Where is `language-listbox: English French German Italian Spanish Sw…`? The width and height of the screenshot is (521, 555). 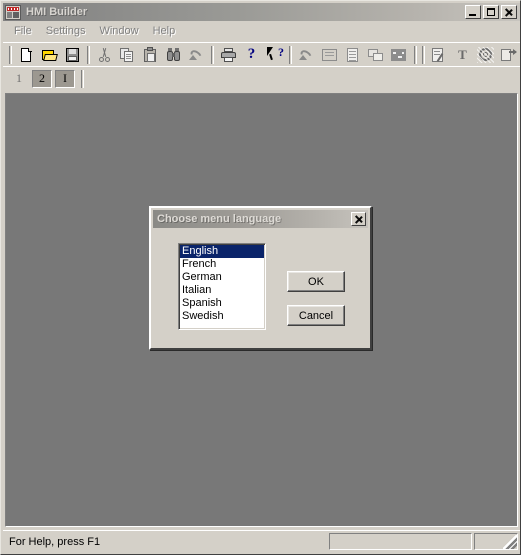 language-listbox: English French German Italian Spanish Sw… is located at coordinates (222, 286).